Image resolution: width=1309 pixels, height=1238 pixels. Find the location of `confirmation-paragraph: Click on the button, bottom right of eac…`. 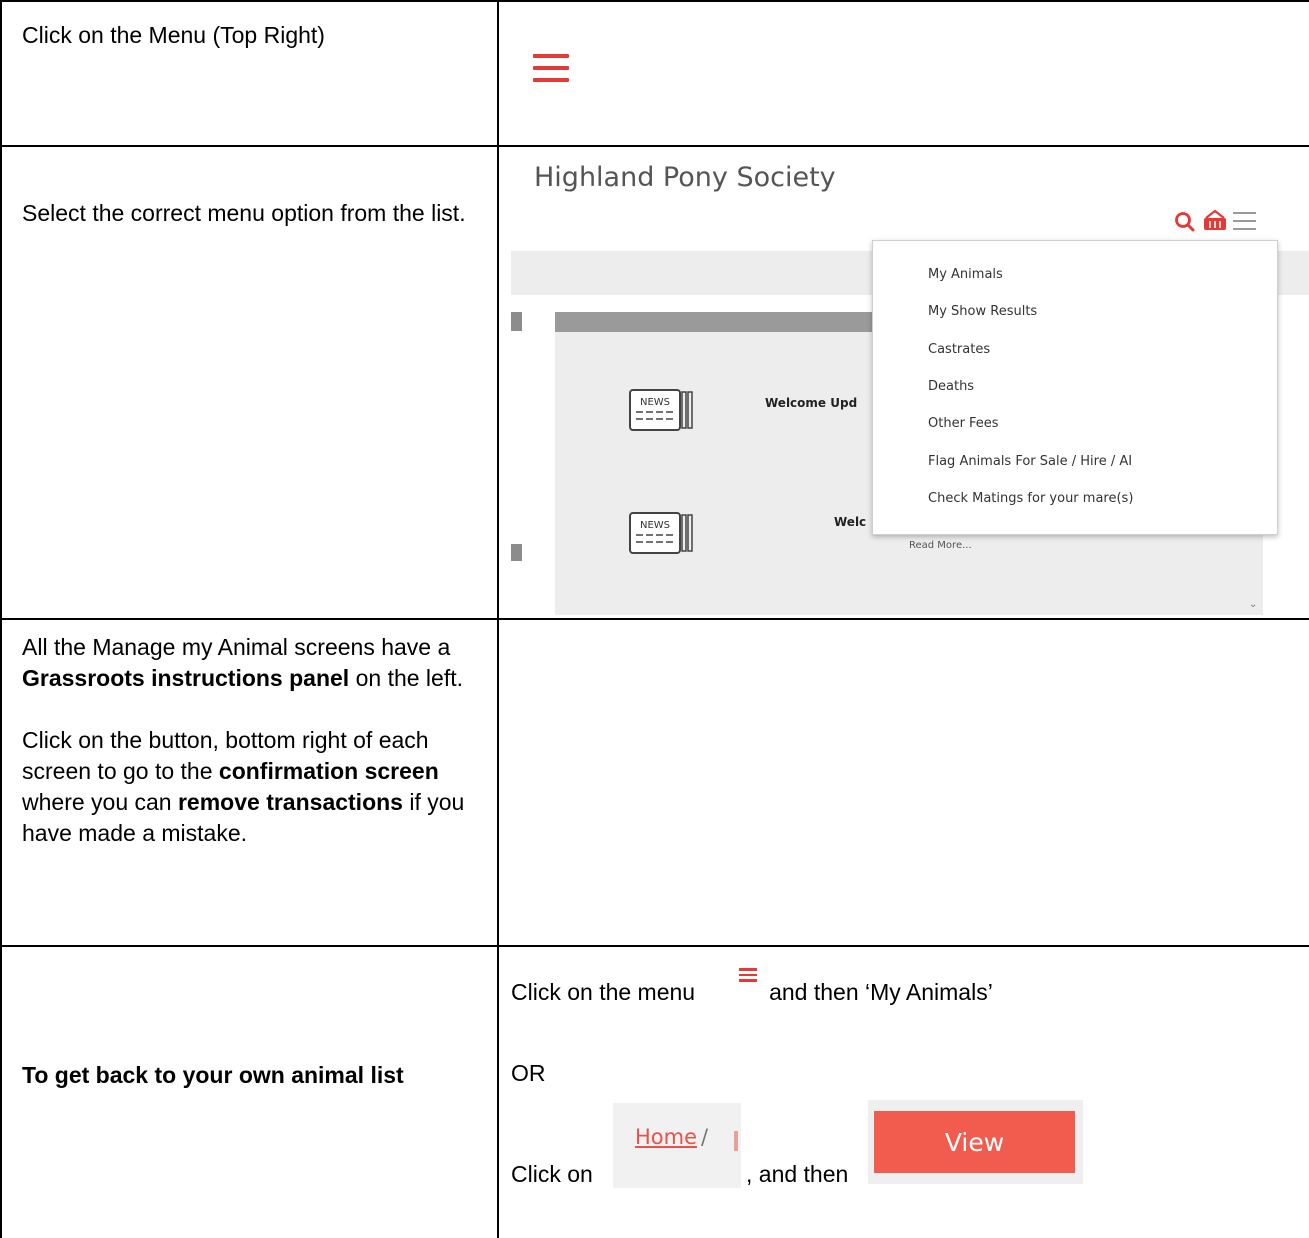

confirmation-paragraph: Click on the button, bottom right of eac… is located at coordinates (243, 786).